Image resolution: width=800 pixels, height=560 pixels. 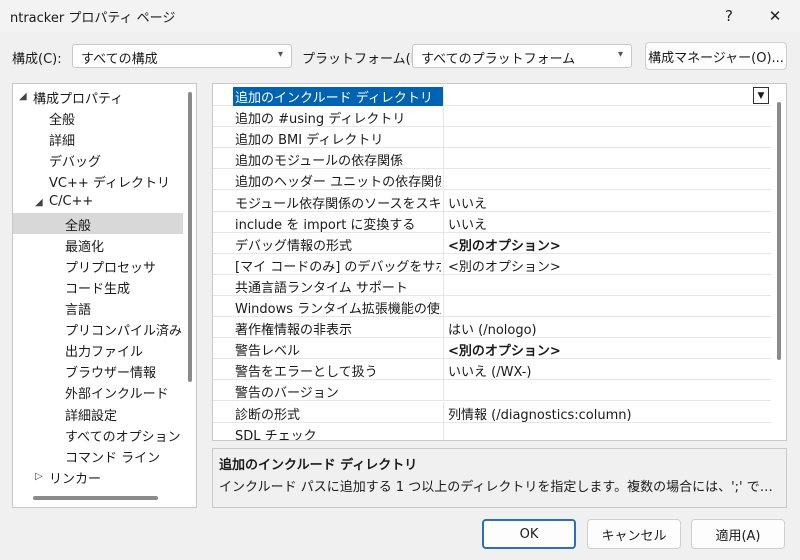 I want to click on grid-row: モジュール依存関係のソースをスキャンするいいえ, so click(x=492, y=201).